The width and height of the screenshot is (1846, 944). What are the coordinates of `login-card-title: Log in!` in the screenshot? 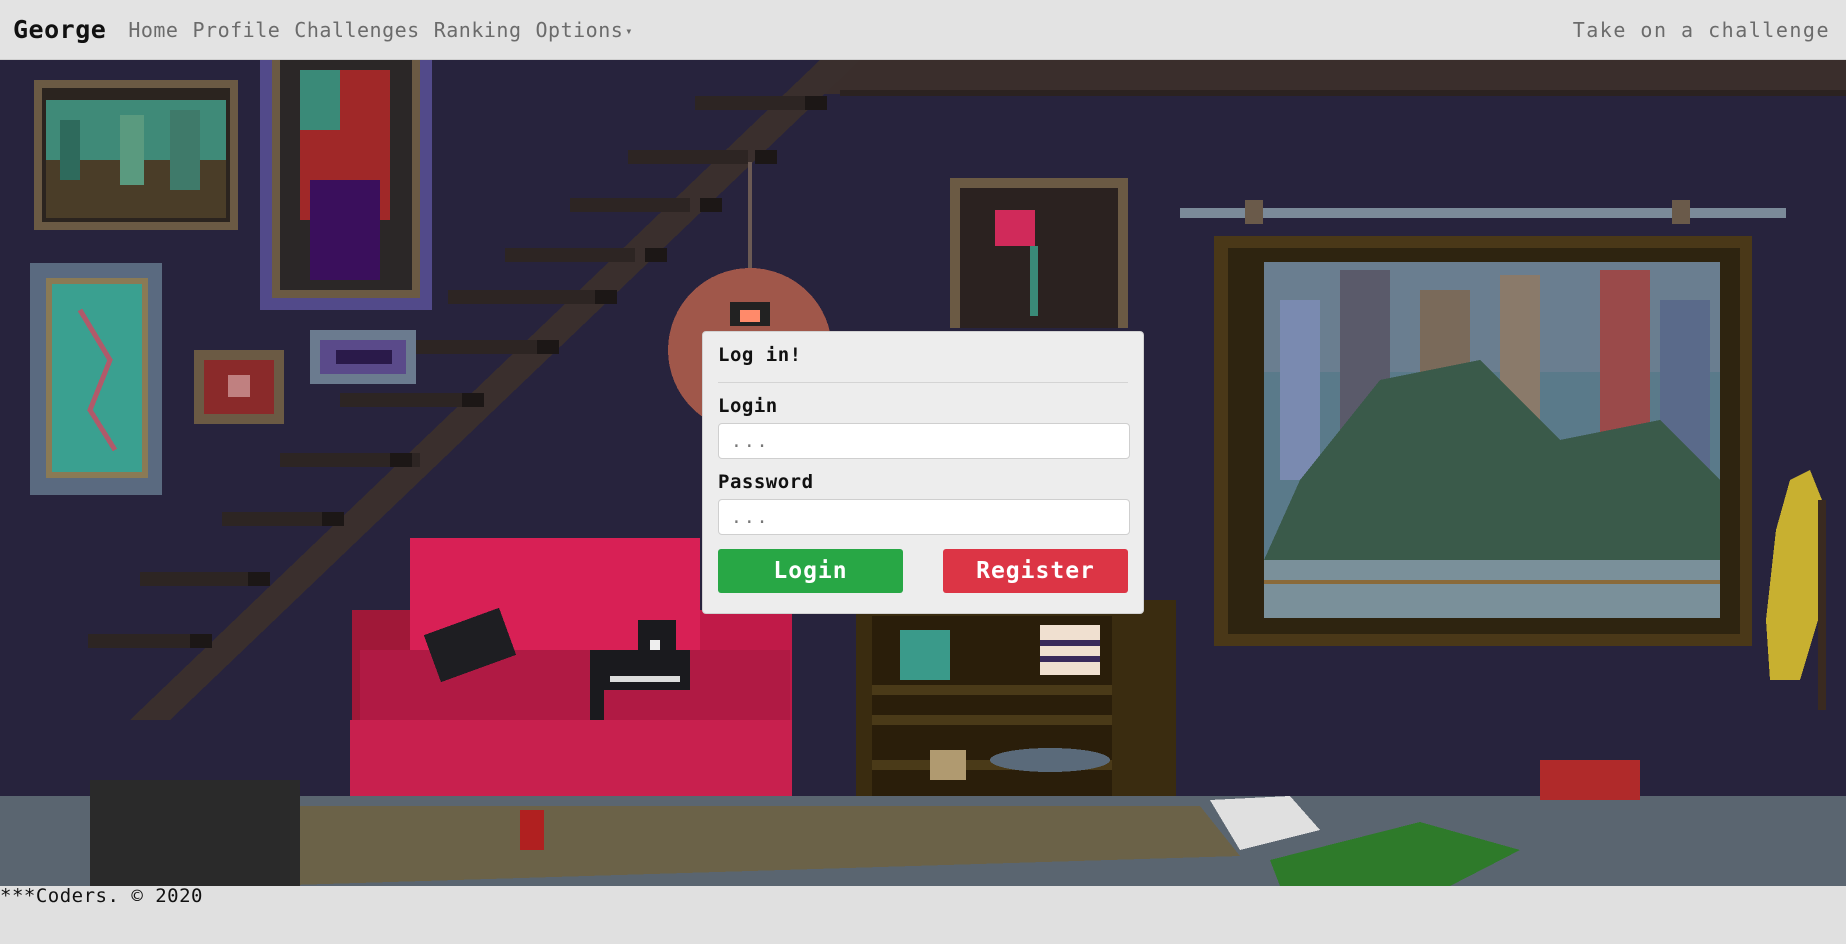 It's located at (923, 357).